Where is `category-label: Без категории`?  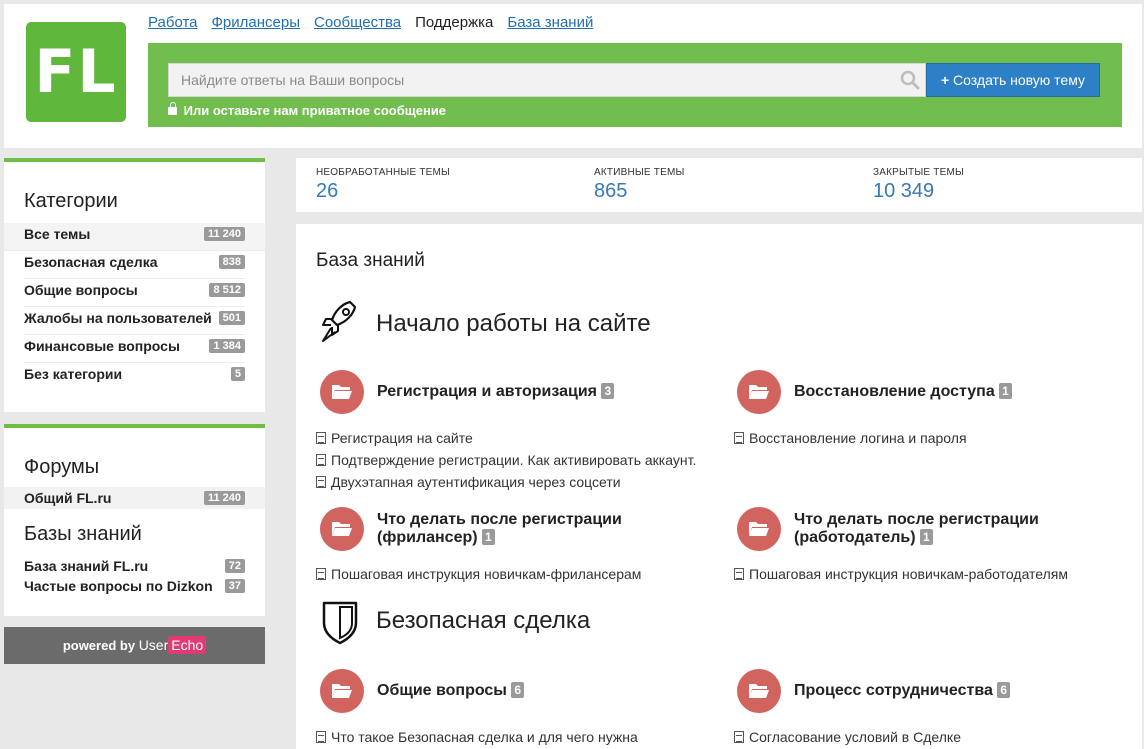 category-label: Без категории is located at coordinates (73, 374).